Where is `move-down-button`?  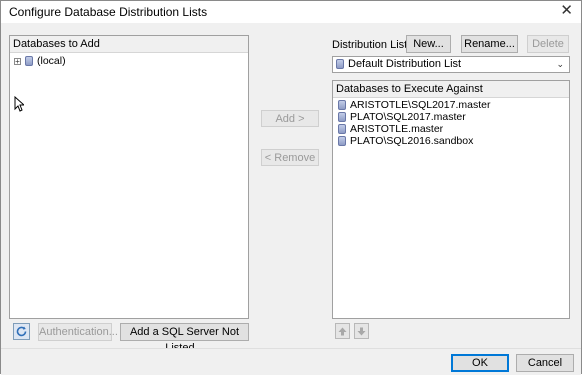
move-down-button is located at coordinates (361, 331).